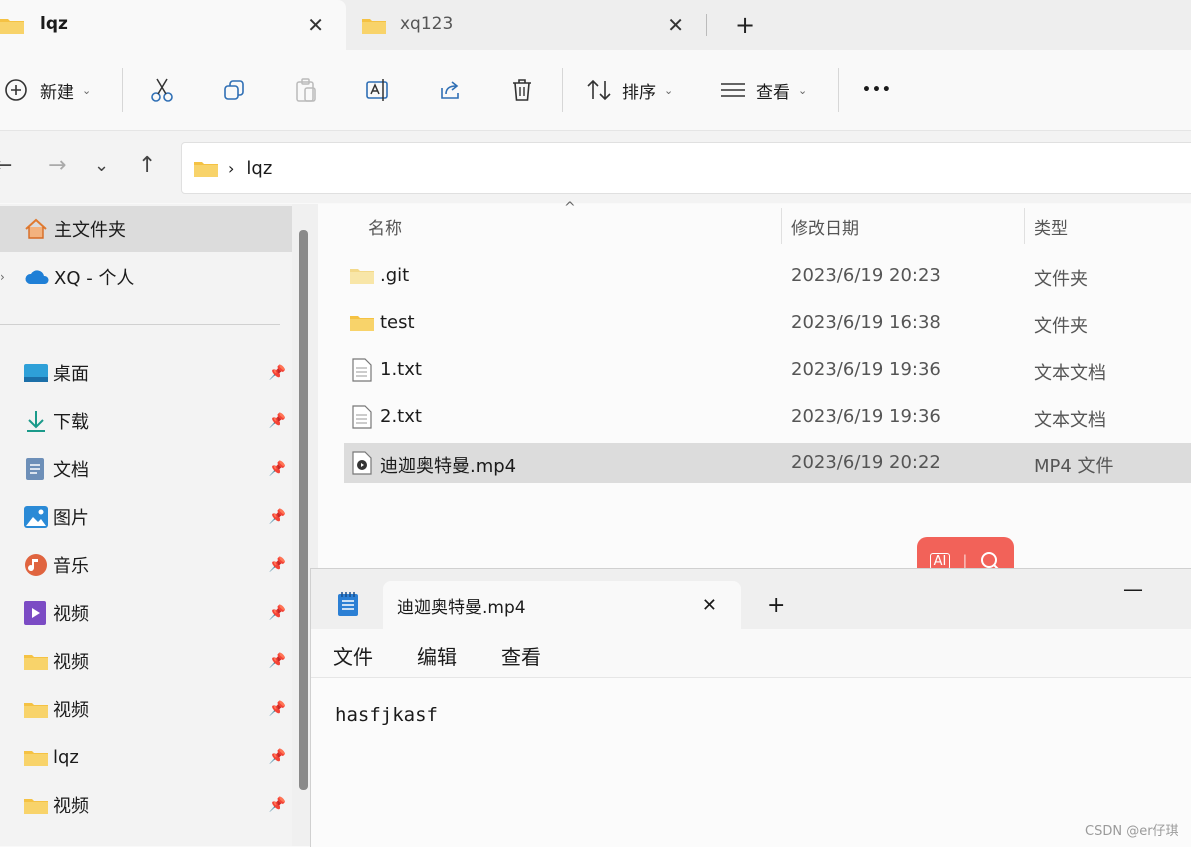 The width and height of the screenshot is (1191, 847). What do you see at coordinates (395, 275) in the screenshot?
I see `file-name: .git` at bounding box center [395, 275].